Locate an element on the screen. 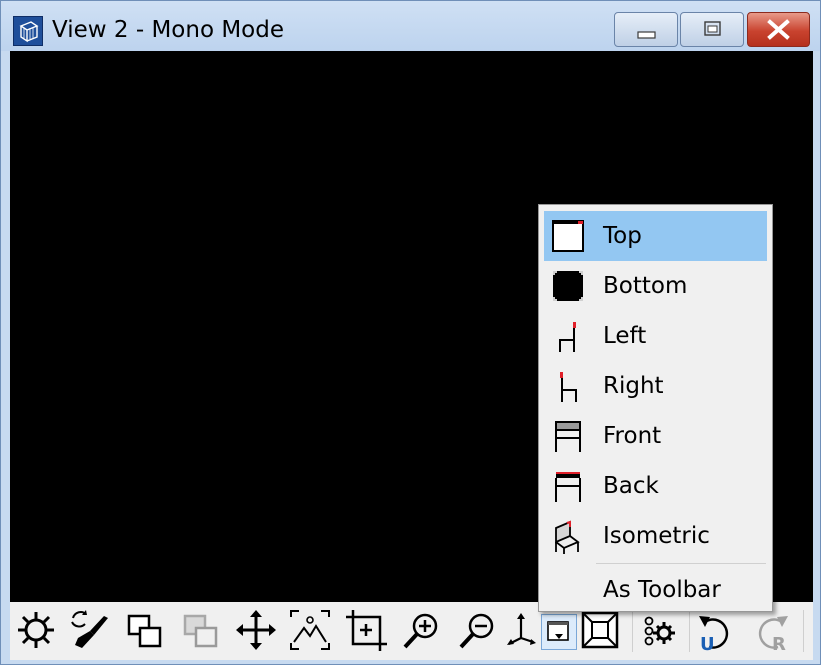 The width and height of the screenshot is (821, 665). view-top-icon is located at coordinates (568, 236).